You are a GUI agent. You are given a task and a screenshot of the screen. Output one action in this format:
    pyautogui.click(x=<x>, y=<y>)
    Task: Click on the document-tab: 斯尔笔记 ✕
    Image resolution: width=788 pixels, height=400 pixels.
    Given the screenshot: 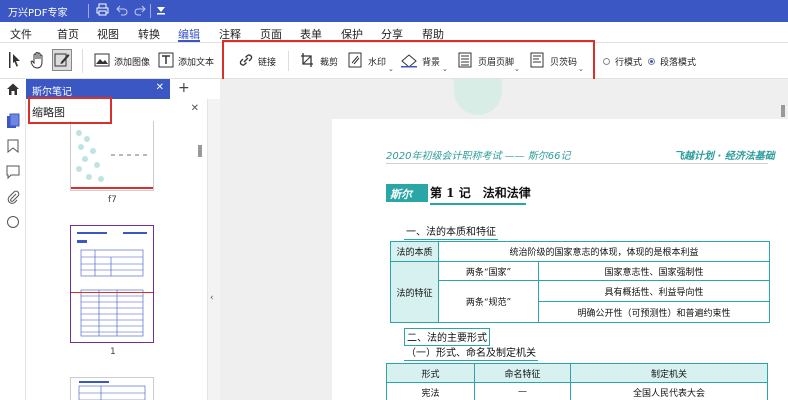 What is the action you would take?
    pyautogui.click(x=98, y=89)
    